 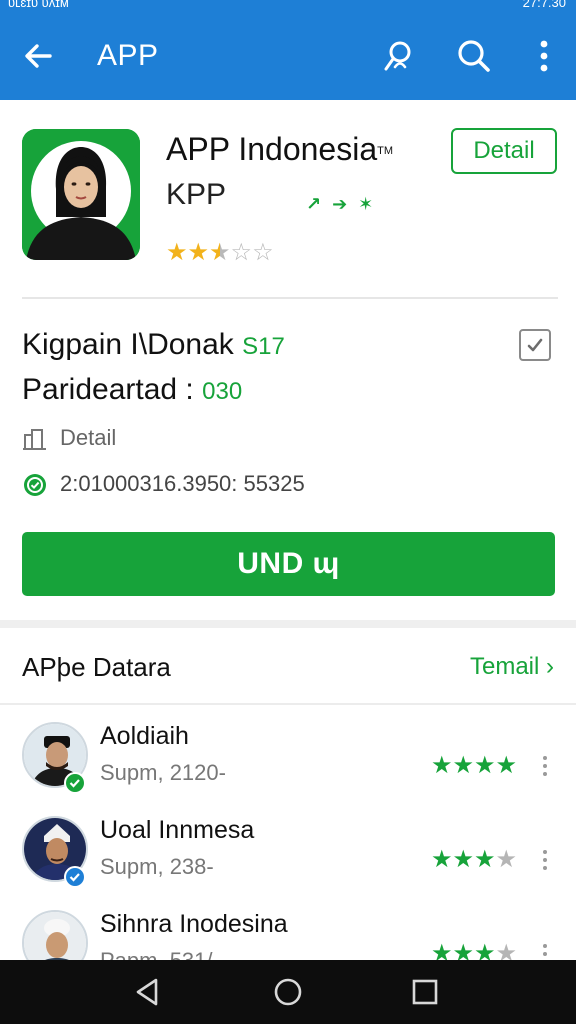 I want to click on section-header: APþe Datara Temail ›, so click(x=288, y=666).